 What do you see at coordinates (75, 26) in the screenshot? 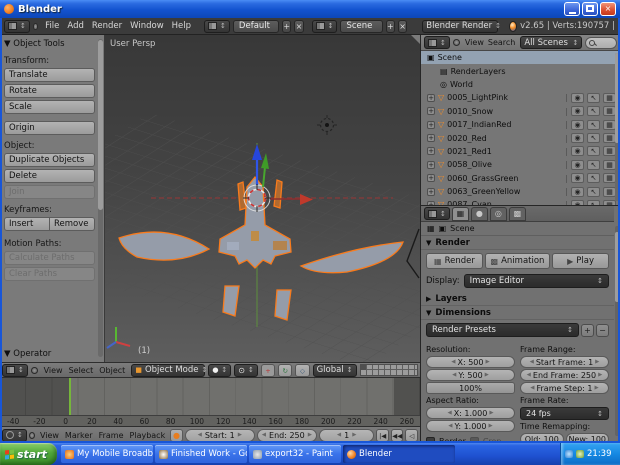
I see `menu-item: Add` at bounding box center [75, 26].